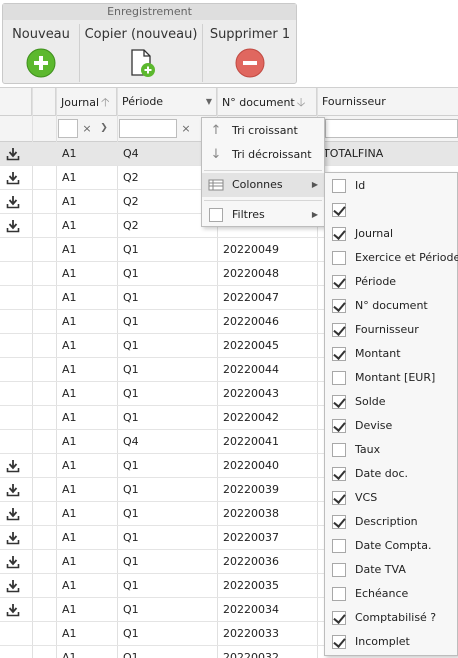 The width and height of the screenshot is (458, 658). What do you see at coordinates (391, 306) in the screenshot?
I see `column-option: N° document` at bounding box center [391, 306].